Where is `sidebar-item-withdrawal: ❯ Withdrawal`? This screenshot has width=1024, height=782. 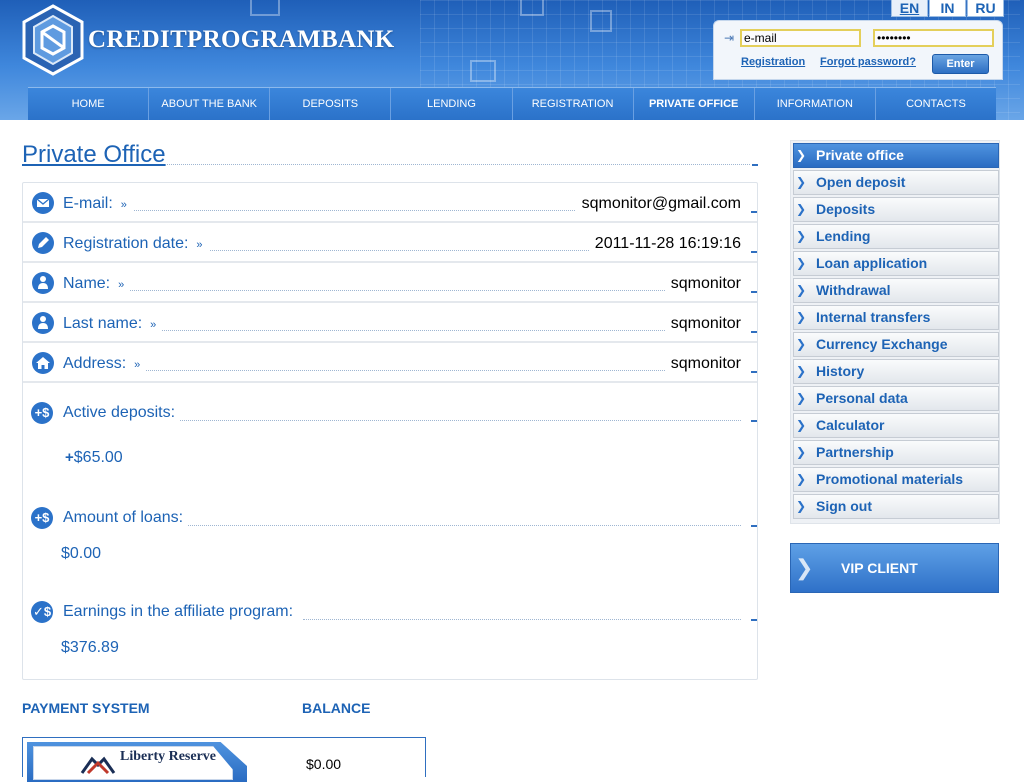 sidebar-item-withdrawal: ❯ Withdrawal is located at coordinates (896, 290).